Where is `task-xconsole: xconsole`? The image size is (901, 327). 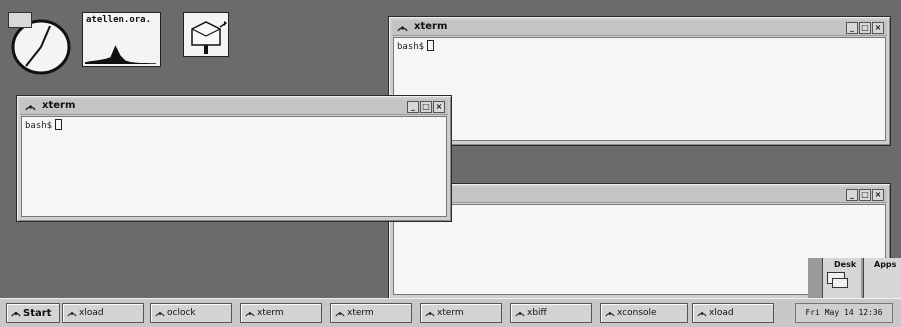 task-xconsole: xconsole is located at coordinates (644, 313).